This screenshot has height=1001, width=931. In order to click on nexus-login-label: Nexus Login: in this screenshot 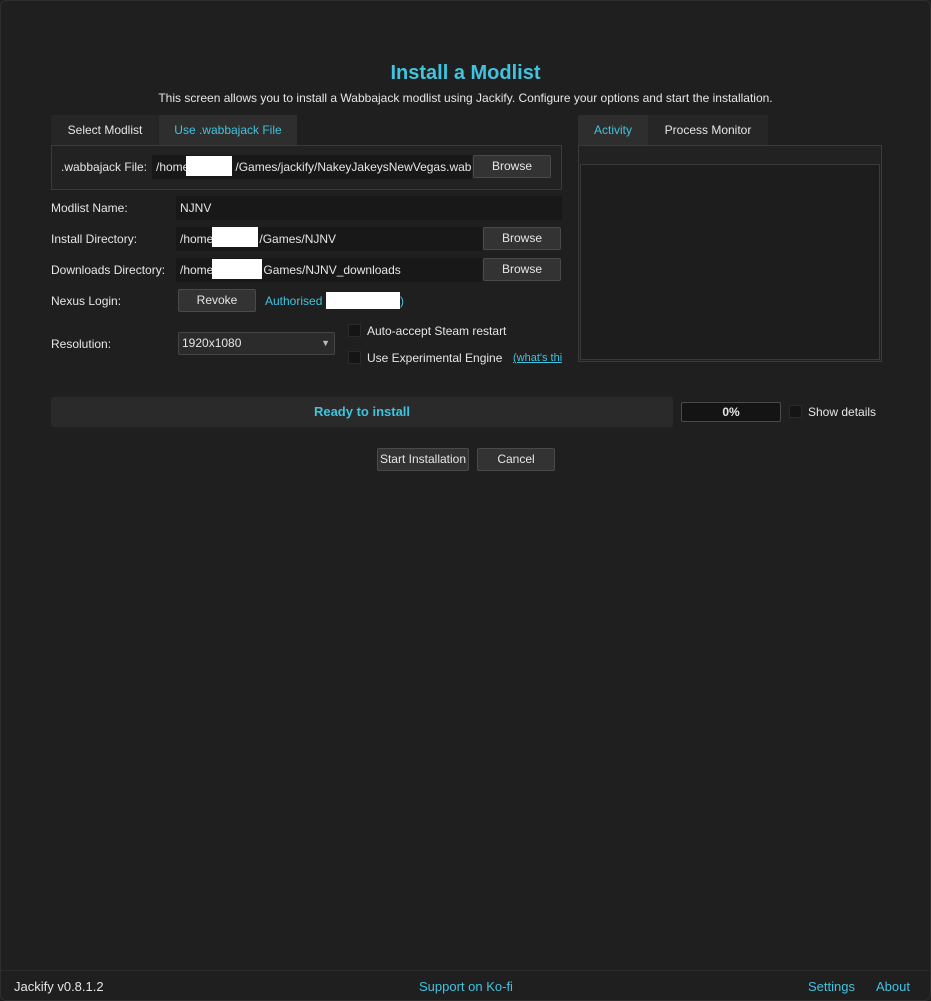, I will do `click(86, 301)`.